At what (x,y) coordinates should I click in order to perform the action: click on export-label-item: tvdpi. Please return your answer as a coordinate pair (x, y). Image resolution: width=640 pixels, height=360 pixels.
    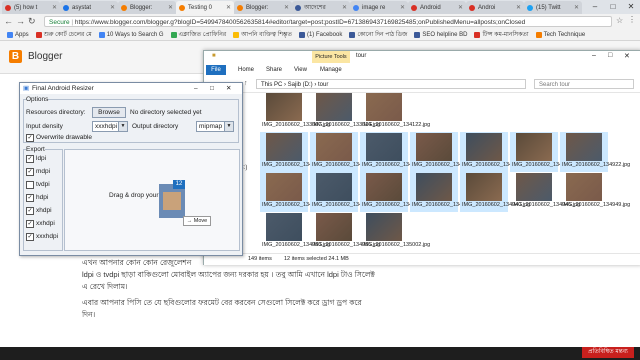
    Looking at the image, I should click on (43, 184).